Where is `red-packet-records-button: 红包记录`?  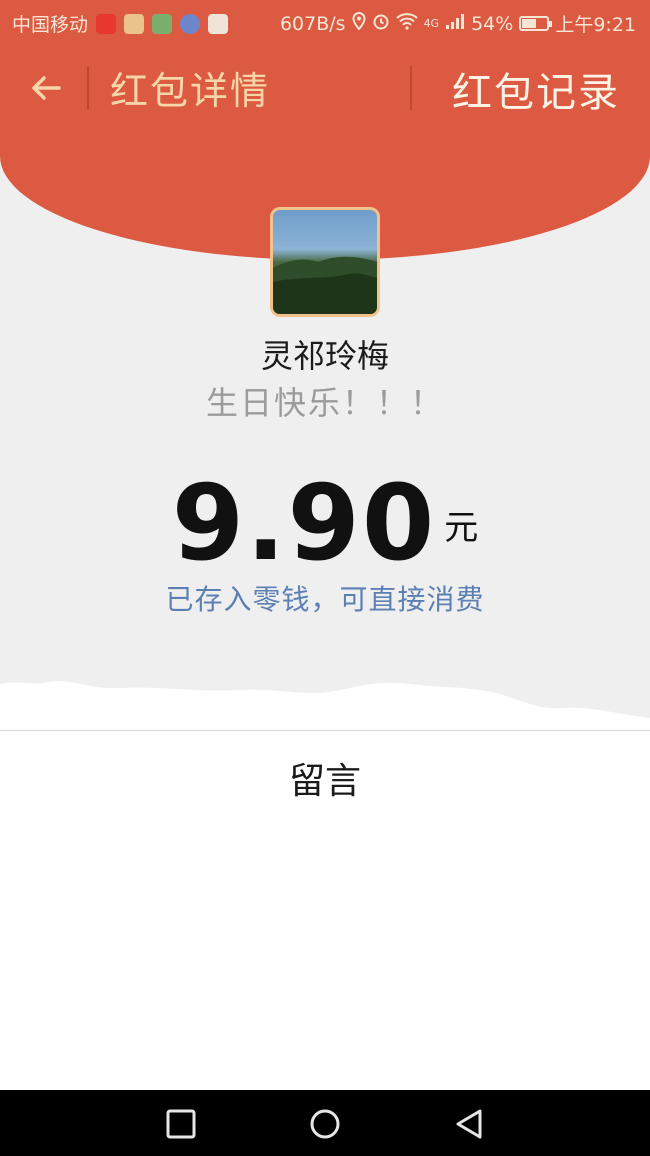
red-packet-records-button: 红包记录 is located at coordinates (536, 89).